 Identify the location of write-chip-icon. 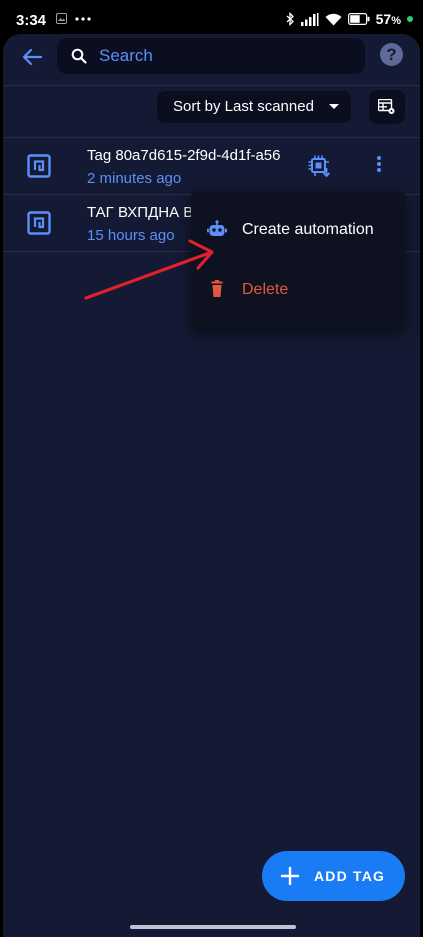
(319, 166).